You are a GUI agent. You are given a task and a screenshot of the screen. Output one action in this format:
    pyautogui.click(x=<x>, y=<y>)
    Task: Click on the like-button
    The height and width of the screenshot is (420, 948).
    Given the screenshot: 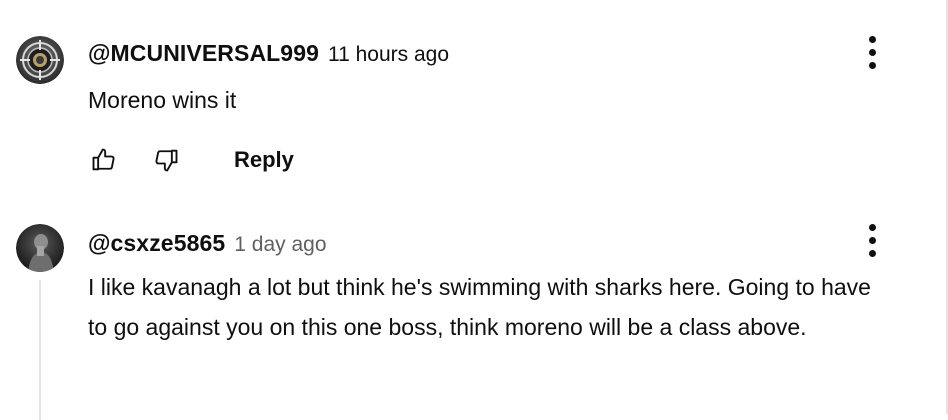 What is the action you would take?
    pyautogui.click(x=104, y=160)
    